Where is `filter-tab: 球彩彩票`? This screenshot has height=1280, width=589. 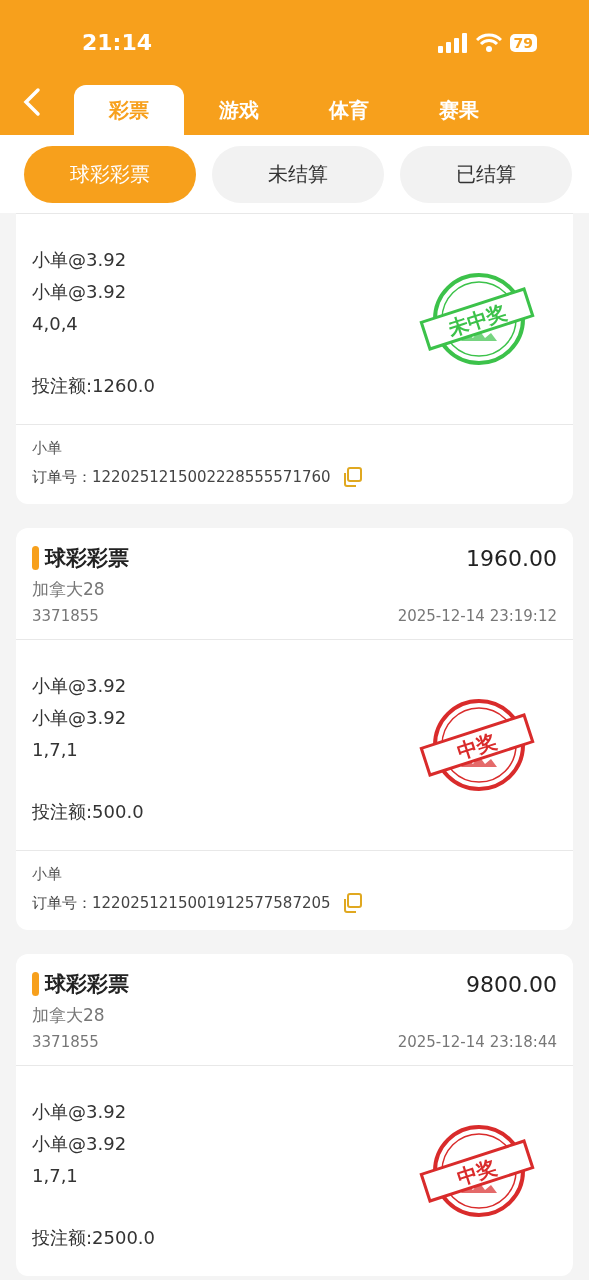
filter-tab: 球彩彩票 is located at coordinates (110, 174).